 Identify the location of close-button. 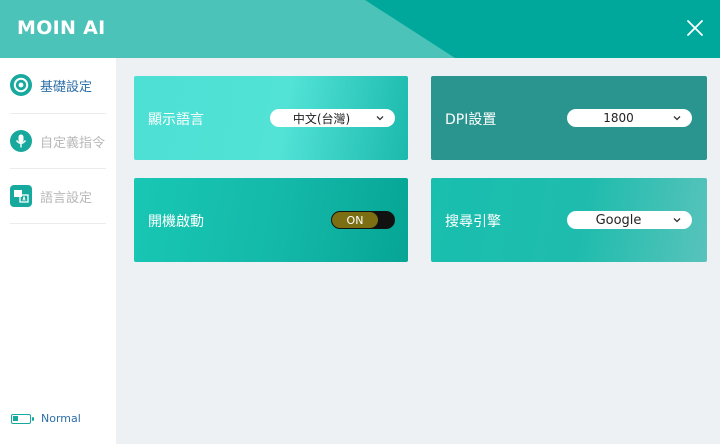
(695, 28).